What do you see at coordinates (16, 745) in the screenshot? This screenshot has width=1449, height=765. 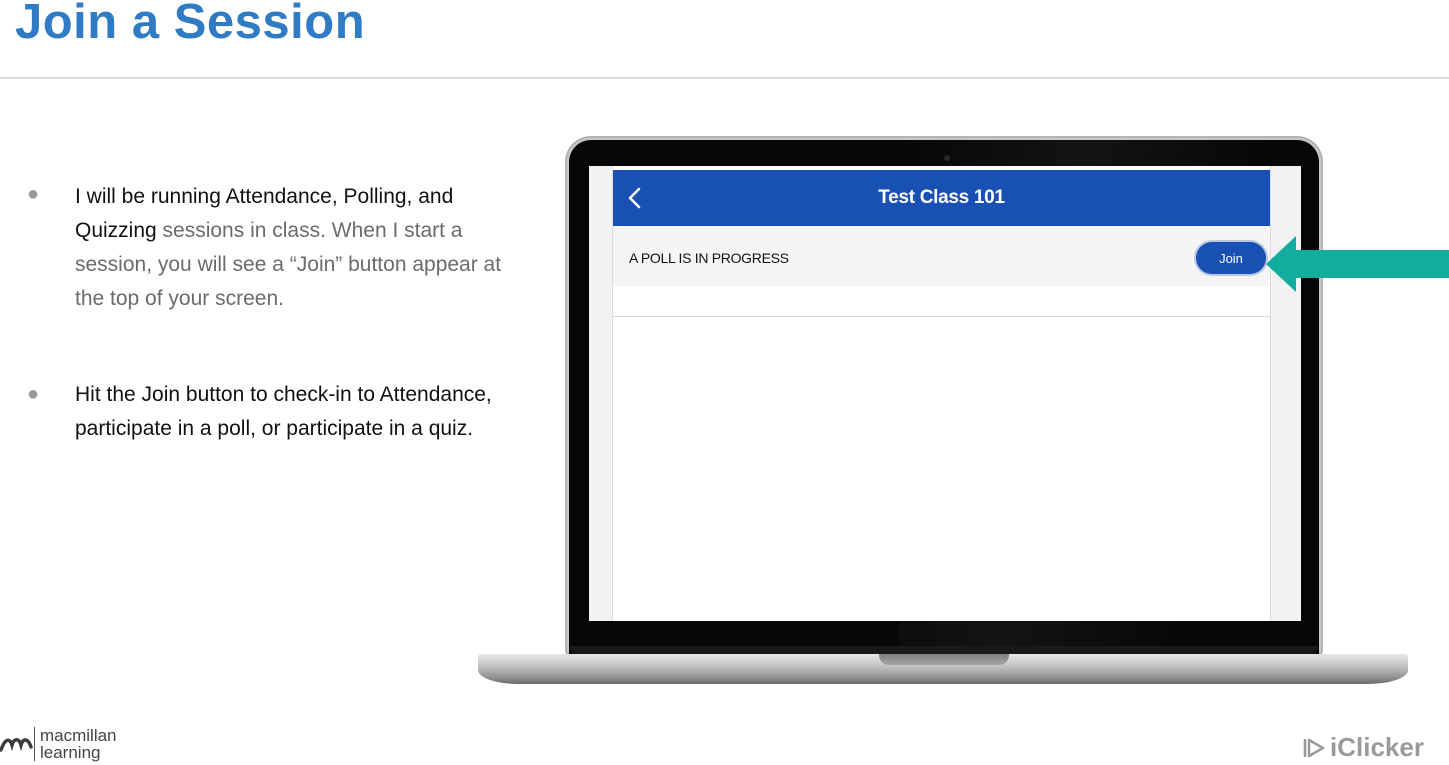 I see `macmillan-logo-icon` at bounding box center [16, 745].